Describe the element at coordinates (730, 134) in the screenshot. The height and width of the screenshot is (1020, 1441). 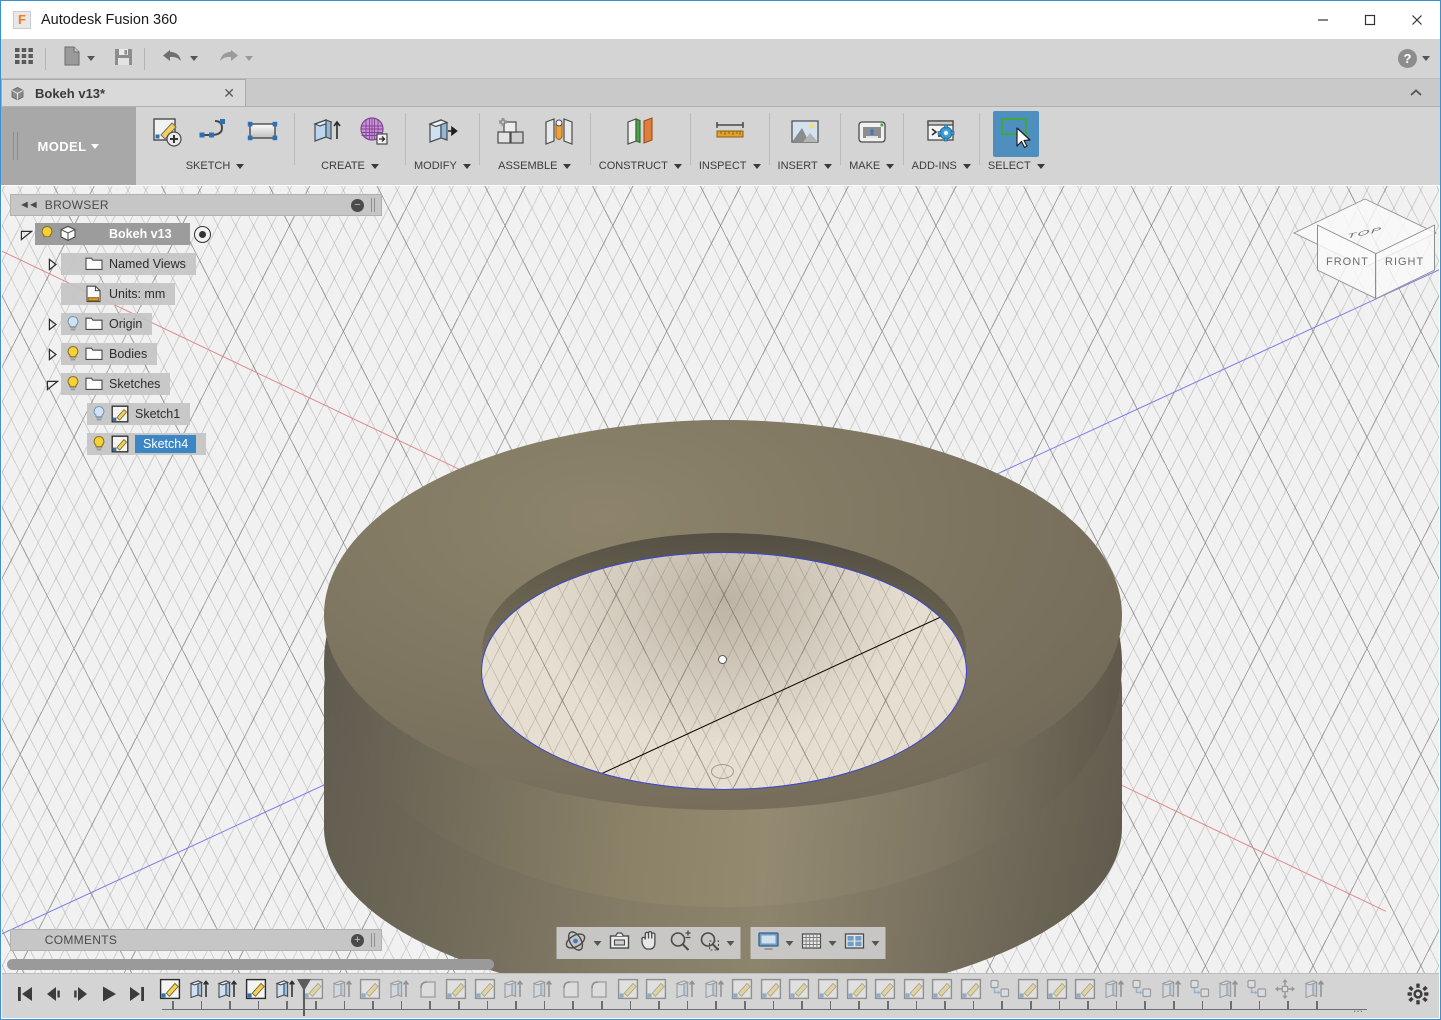
I see `measure-button` at that location.